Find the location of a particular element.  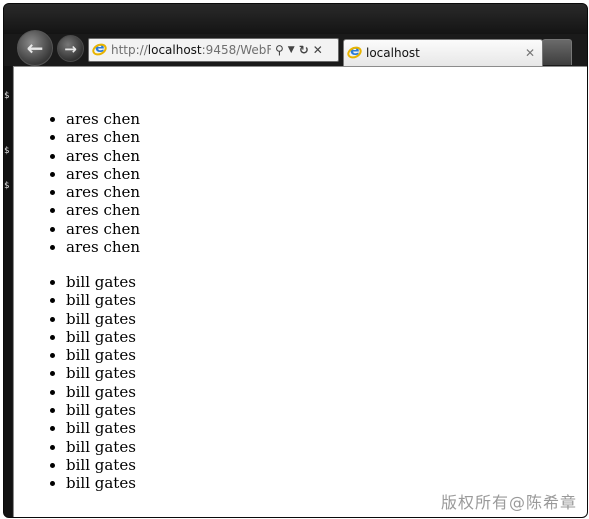

back-arrow-icon: ← is located at coordinates (35, 48).